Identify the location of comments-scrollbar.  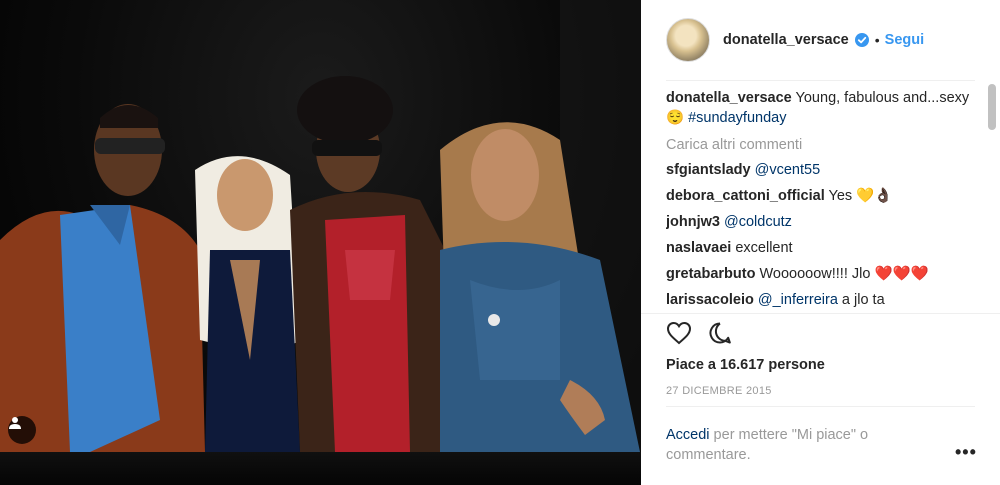
(992, 107).